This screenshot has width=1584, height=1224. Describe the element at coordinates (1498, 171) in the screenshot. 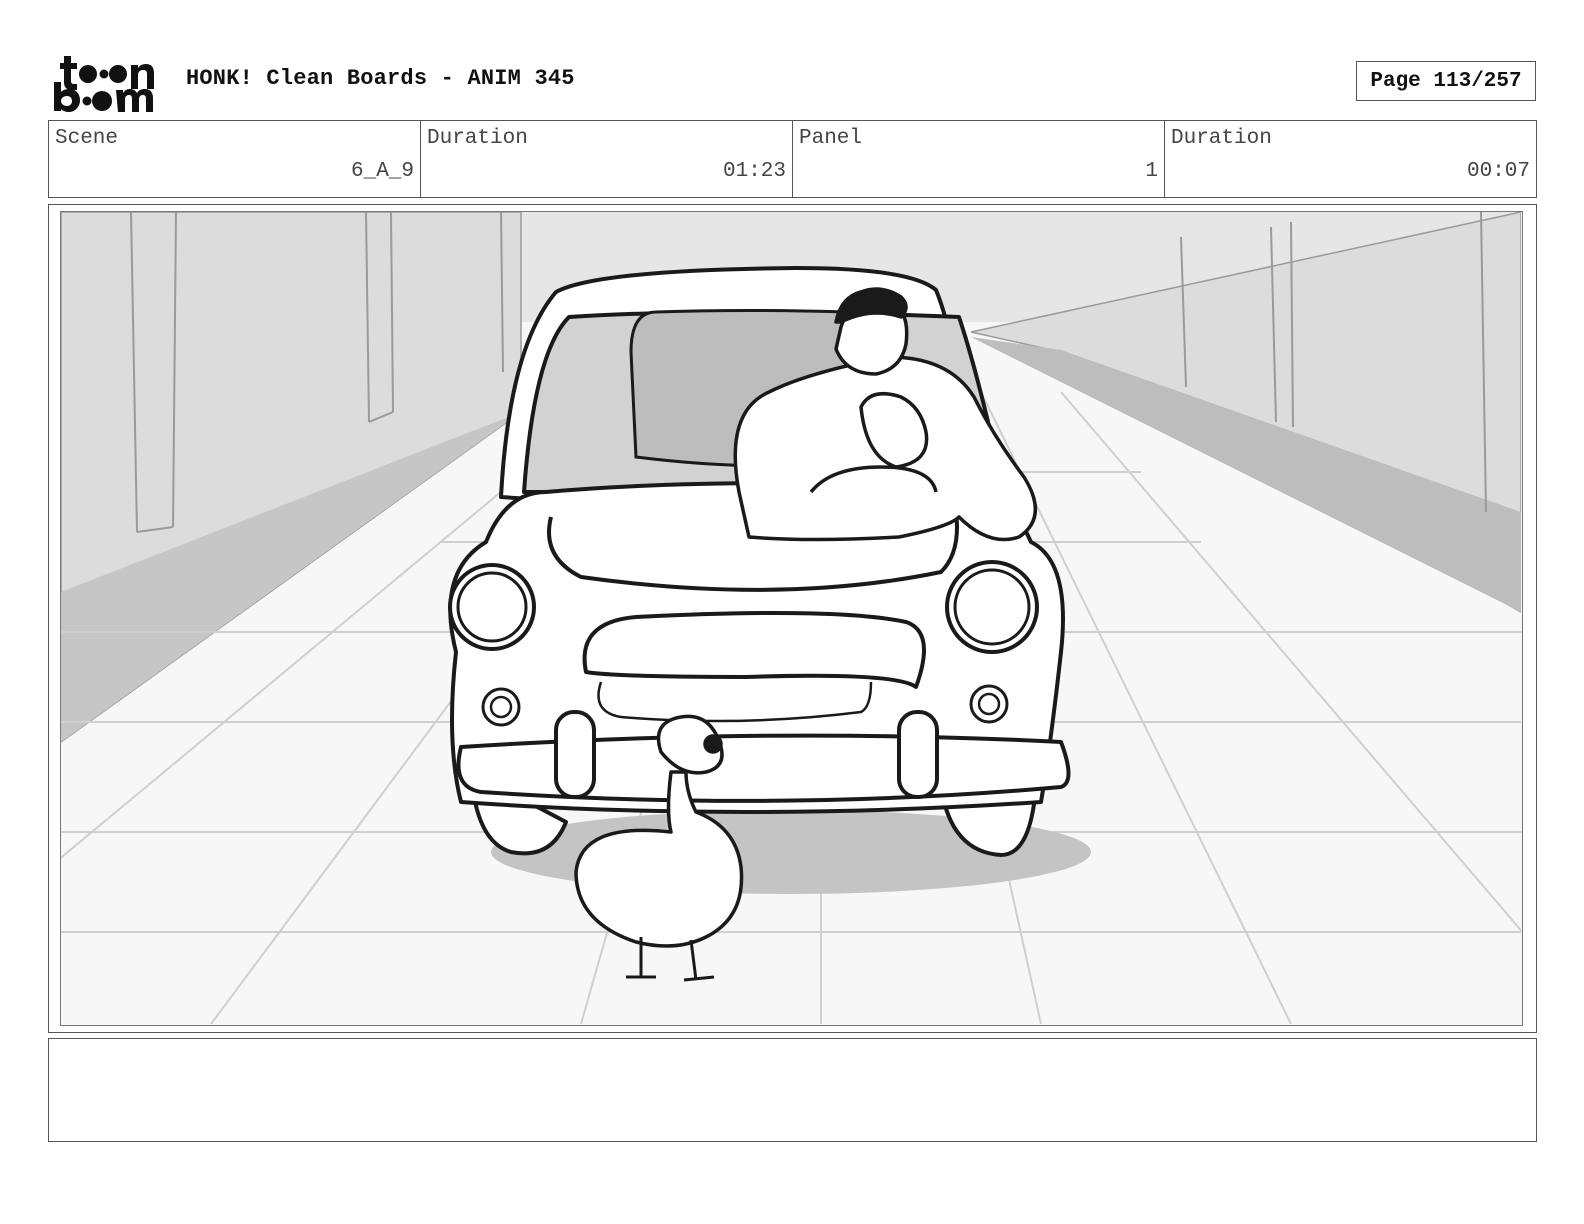

I see `panel-duration-value: 00:07` at that location.